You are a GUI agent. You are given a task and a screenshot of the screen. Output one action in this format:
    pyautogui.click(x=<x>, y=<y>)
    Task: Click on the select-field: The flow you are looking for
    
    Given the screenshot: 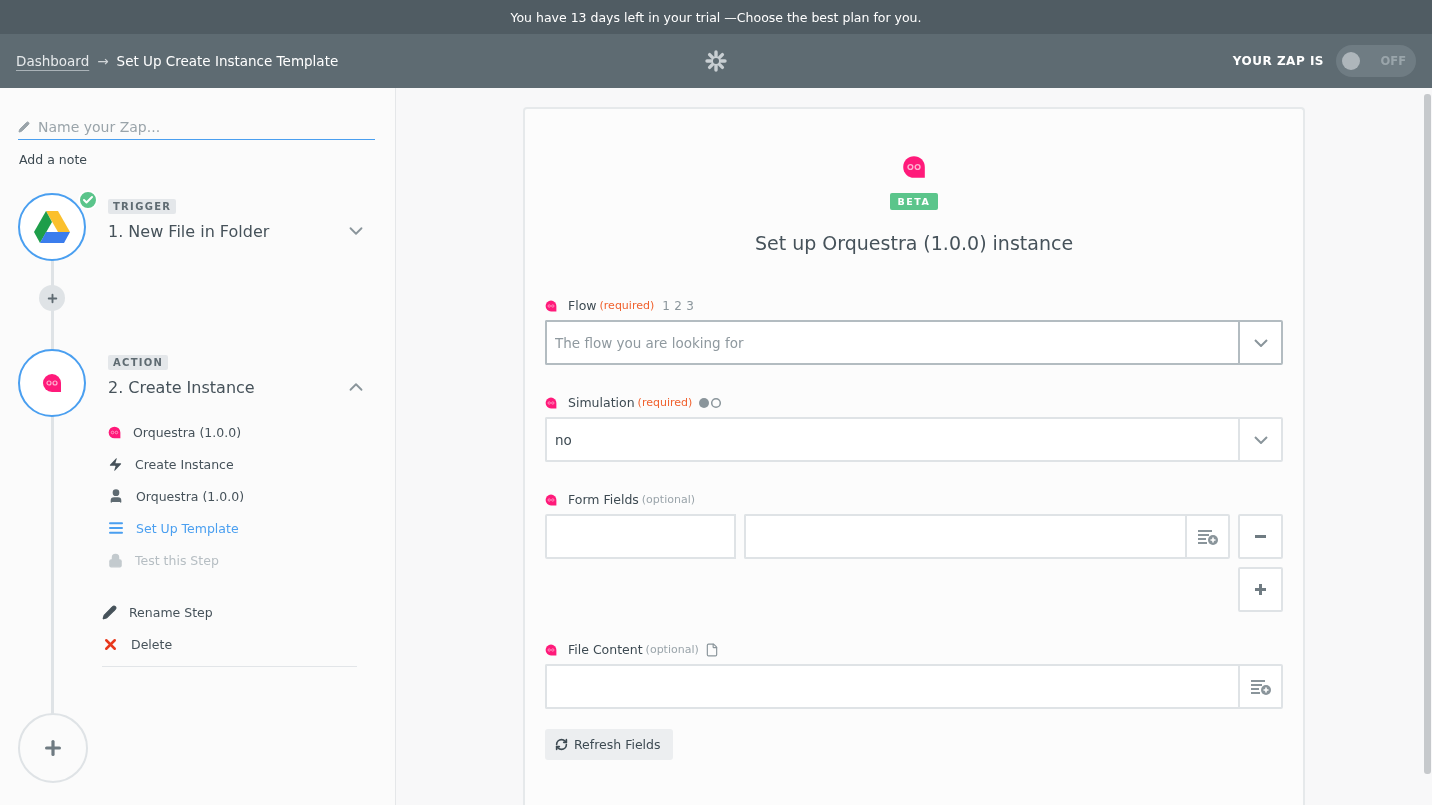 What is the action you would take?
    pyautogui.click(x=891, y=342)
    